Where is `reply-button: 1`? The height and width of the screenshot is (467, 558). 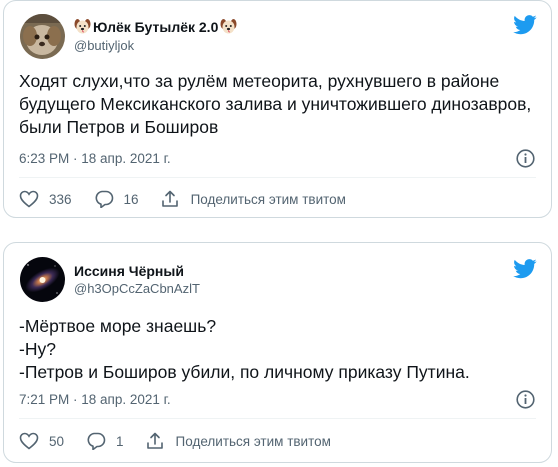
reply-button: 1 is located at coordinates (105, 441).